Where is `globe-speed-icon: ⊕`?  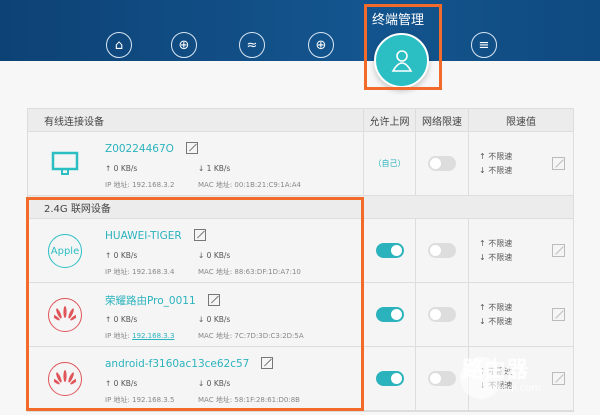 globe-speed-icon: ⊕ is located at coordinates (321, 45).